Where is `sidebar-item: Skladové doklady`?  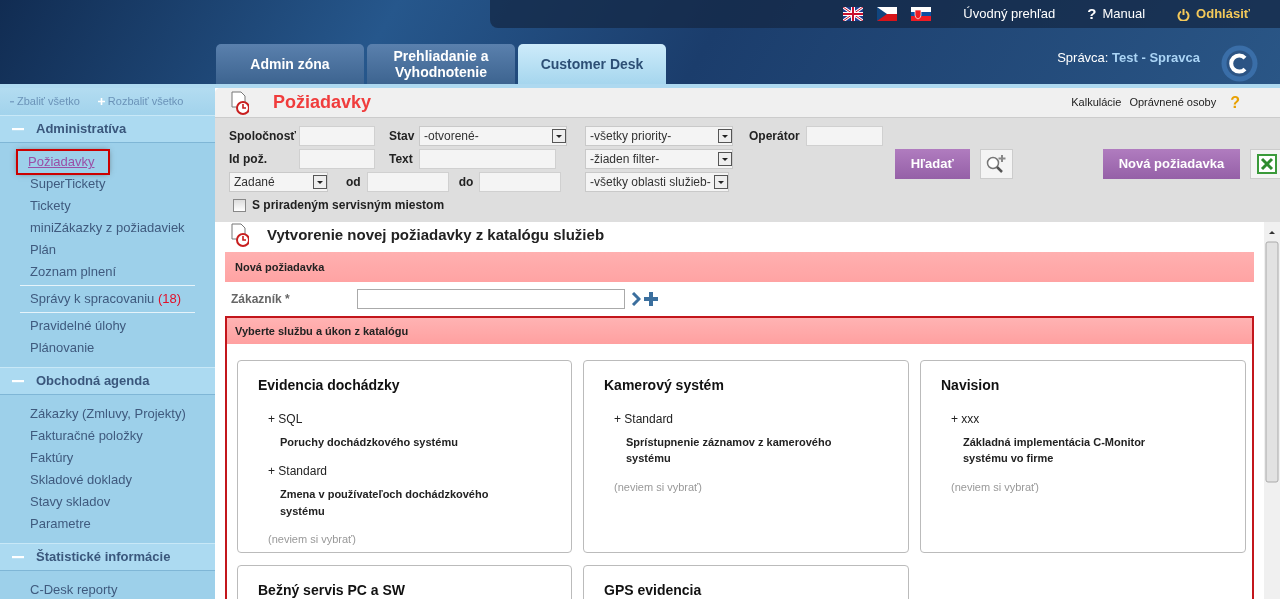 sidebar-item: Skladové doklady is located at coordinates (107, 480).